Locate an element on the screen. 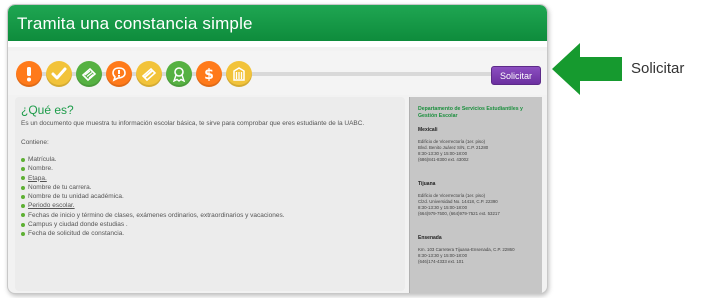 The height and width of the screenshot is (298, 716). periodo-link: Periodo escolar. is located at coordinates (51, 205).